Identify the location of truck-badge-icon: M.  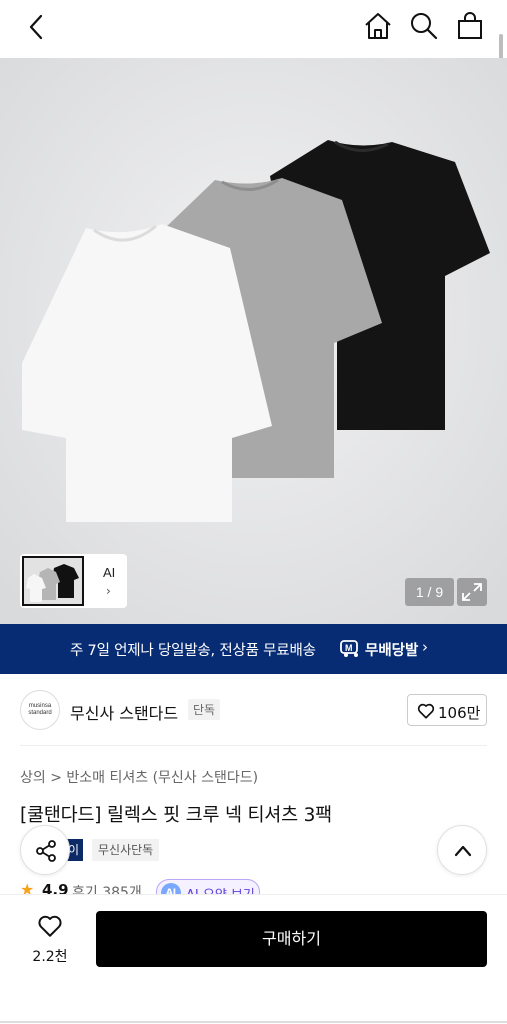
(349, 648).